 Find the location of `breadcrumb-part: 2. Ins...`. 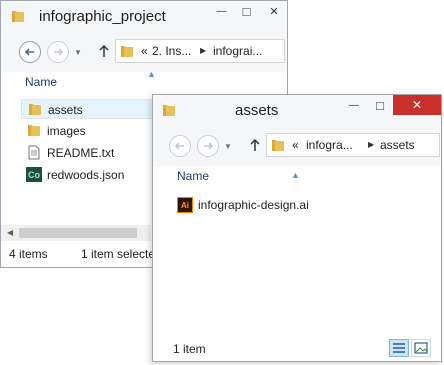

breadcrumb-part: 2. Ins... is located at coordinates (171, 51).